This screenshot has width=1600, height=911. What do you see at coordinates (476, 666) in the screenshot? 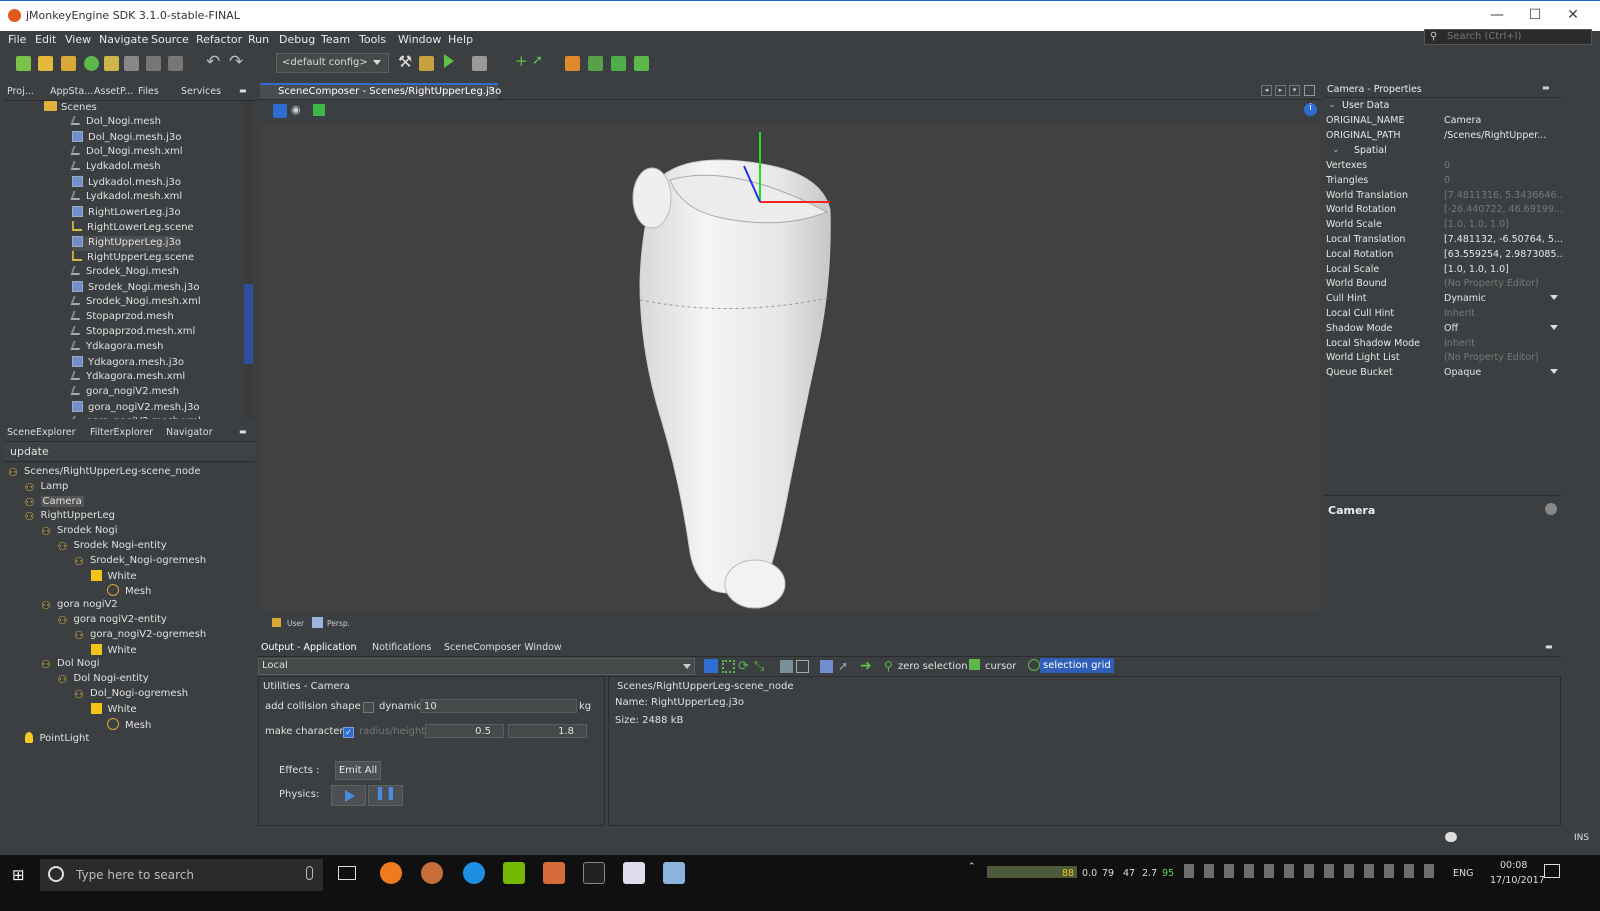
I see `mode-select: Local` at bounding box center [476, 666].